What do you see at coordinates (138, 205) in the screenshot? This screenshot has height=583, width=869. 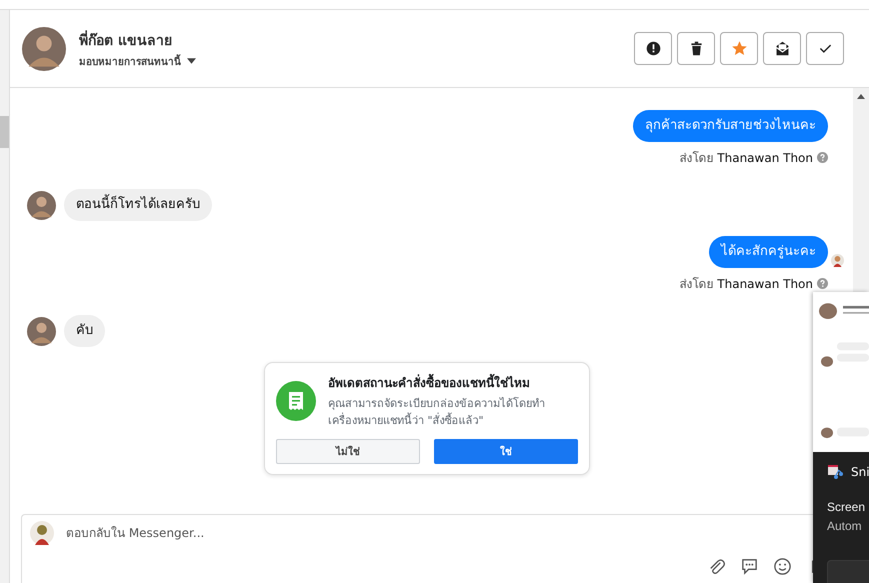 I see `message-bubble: ตอนนี้ก็โทรได้เลยครับ` at bounding box center [138, 205].